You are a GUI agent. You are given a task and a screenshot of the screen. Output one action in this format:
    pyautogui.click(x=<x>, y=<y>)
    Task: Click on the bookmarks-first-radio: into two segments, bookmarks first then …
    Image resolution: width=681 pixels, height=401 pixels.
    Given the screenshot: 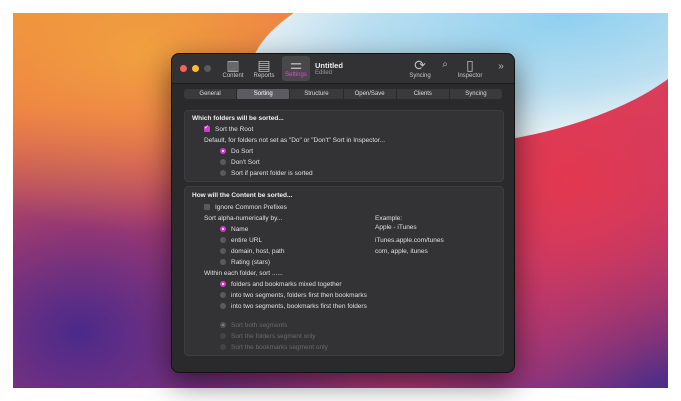 What is the action you would take?
    pyautogui.click(x=293, y=306)
    